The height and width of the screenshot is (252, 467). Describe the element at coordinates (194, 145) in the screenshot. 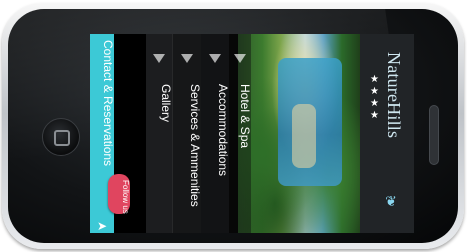

I see `menu-item-label: Services & Ammenities` at that location.